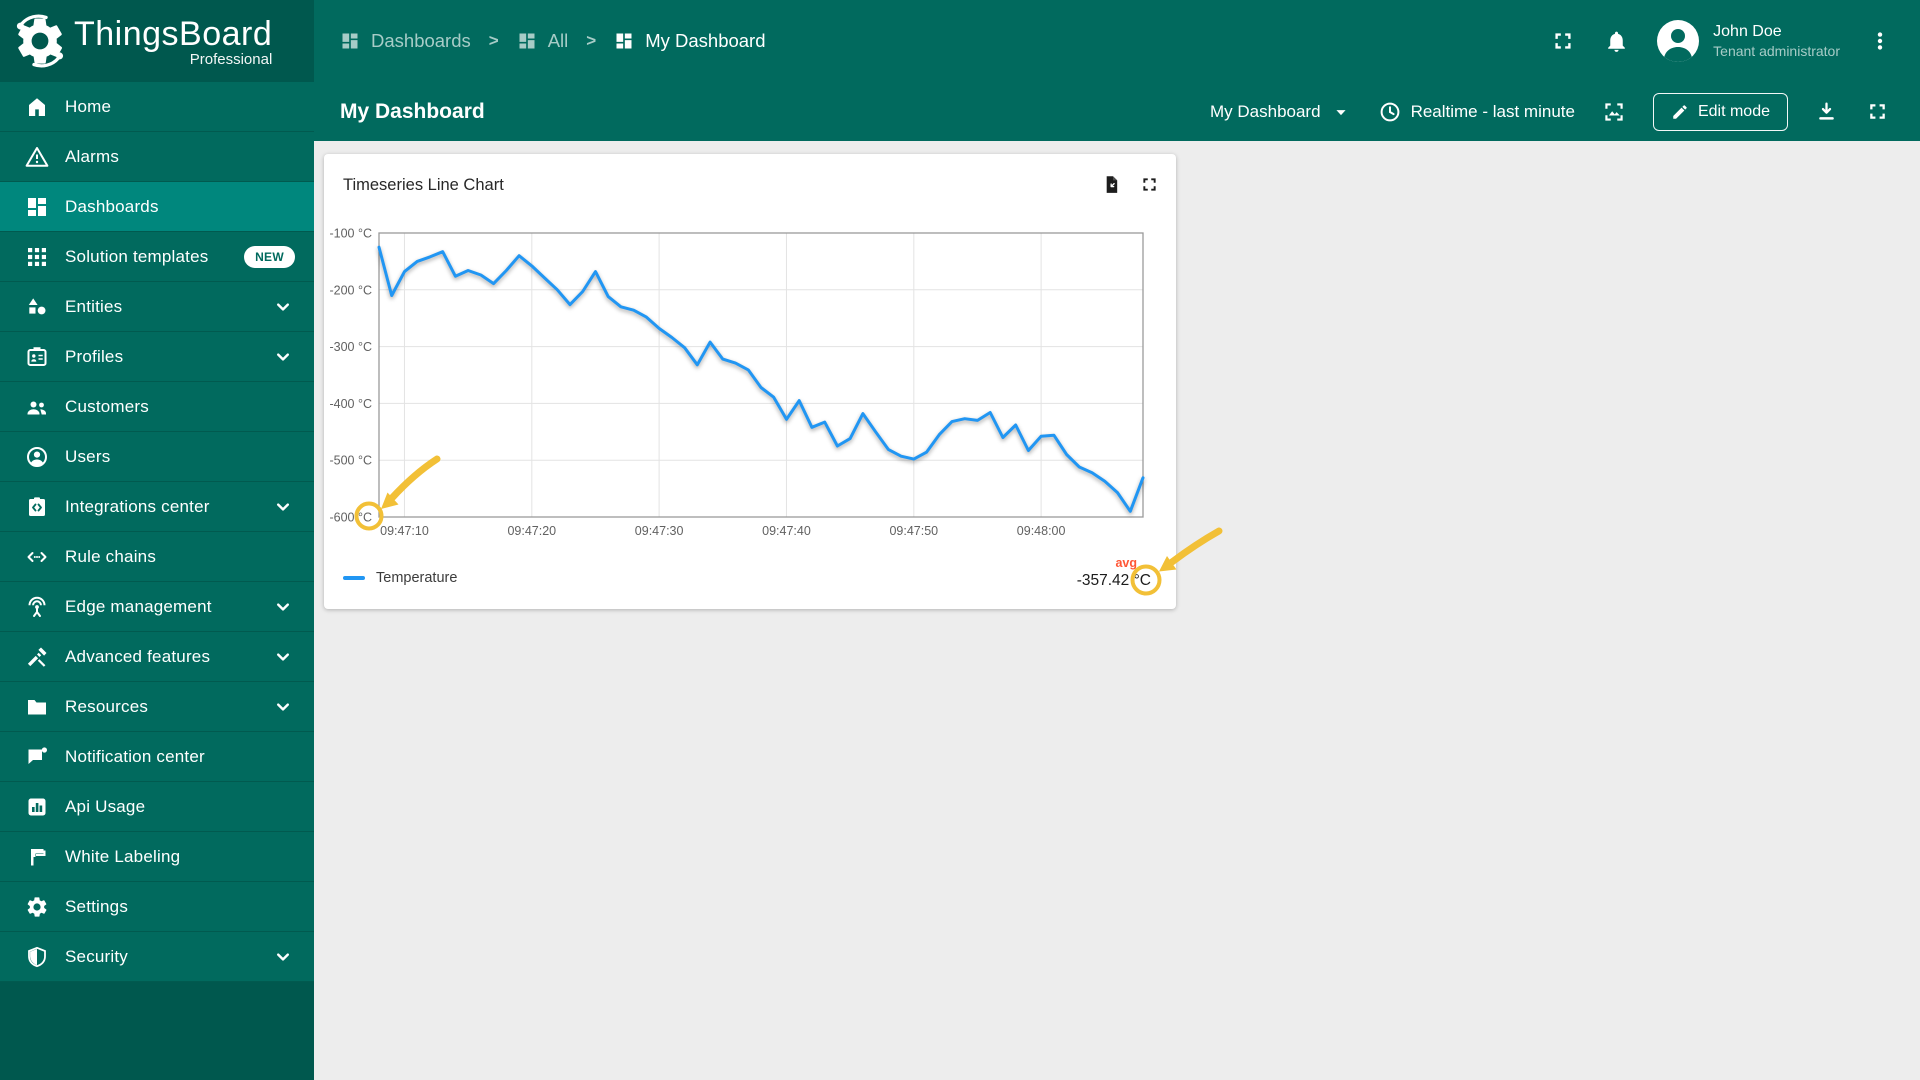 This screenshot has width=1920, height=1080. I want to click on breadcrumb-dashboards: Dashboards, so click(405, 41).